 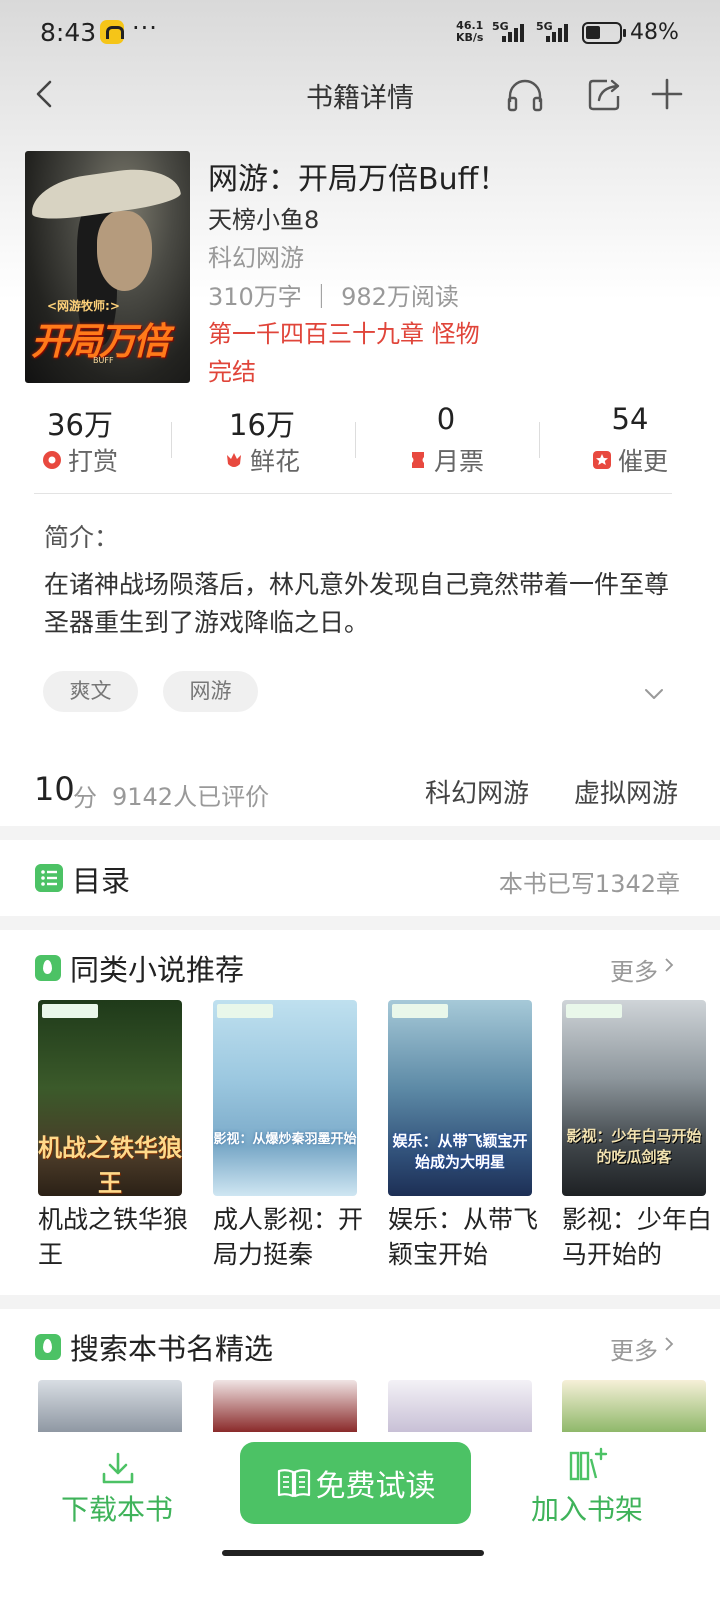 I want to click on stat-flower: 16万 鲜花, so click(x=262, y=440).